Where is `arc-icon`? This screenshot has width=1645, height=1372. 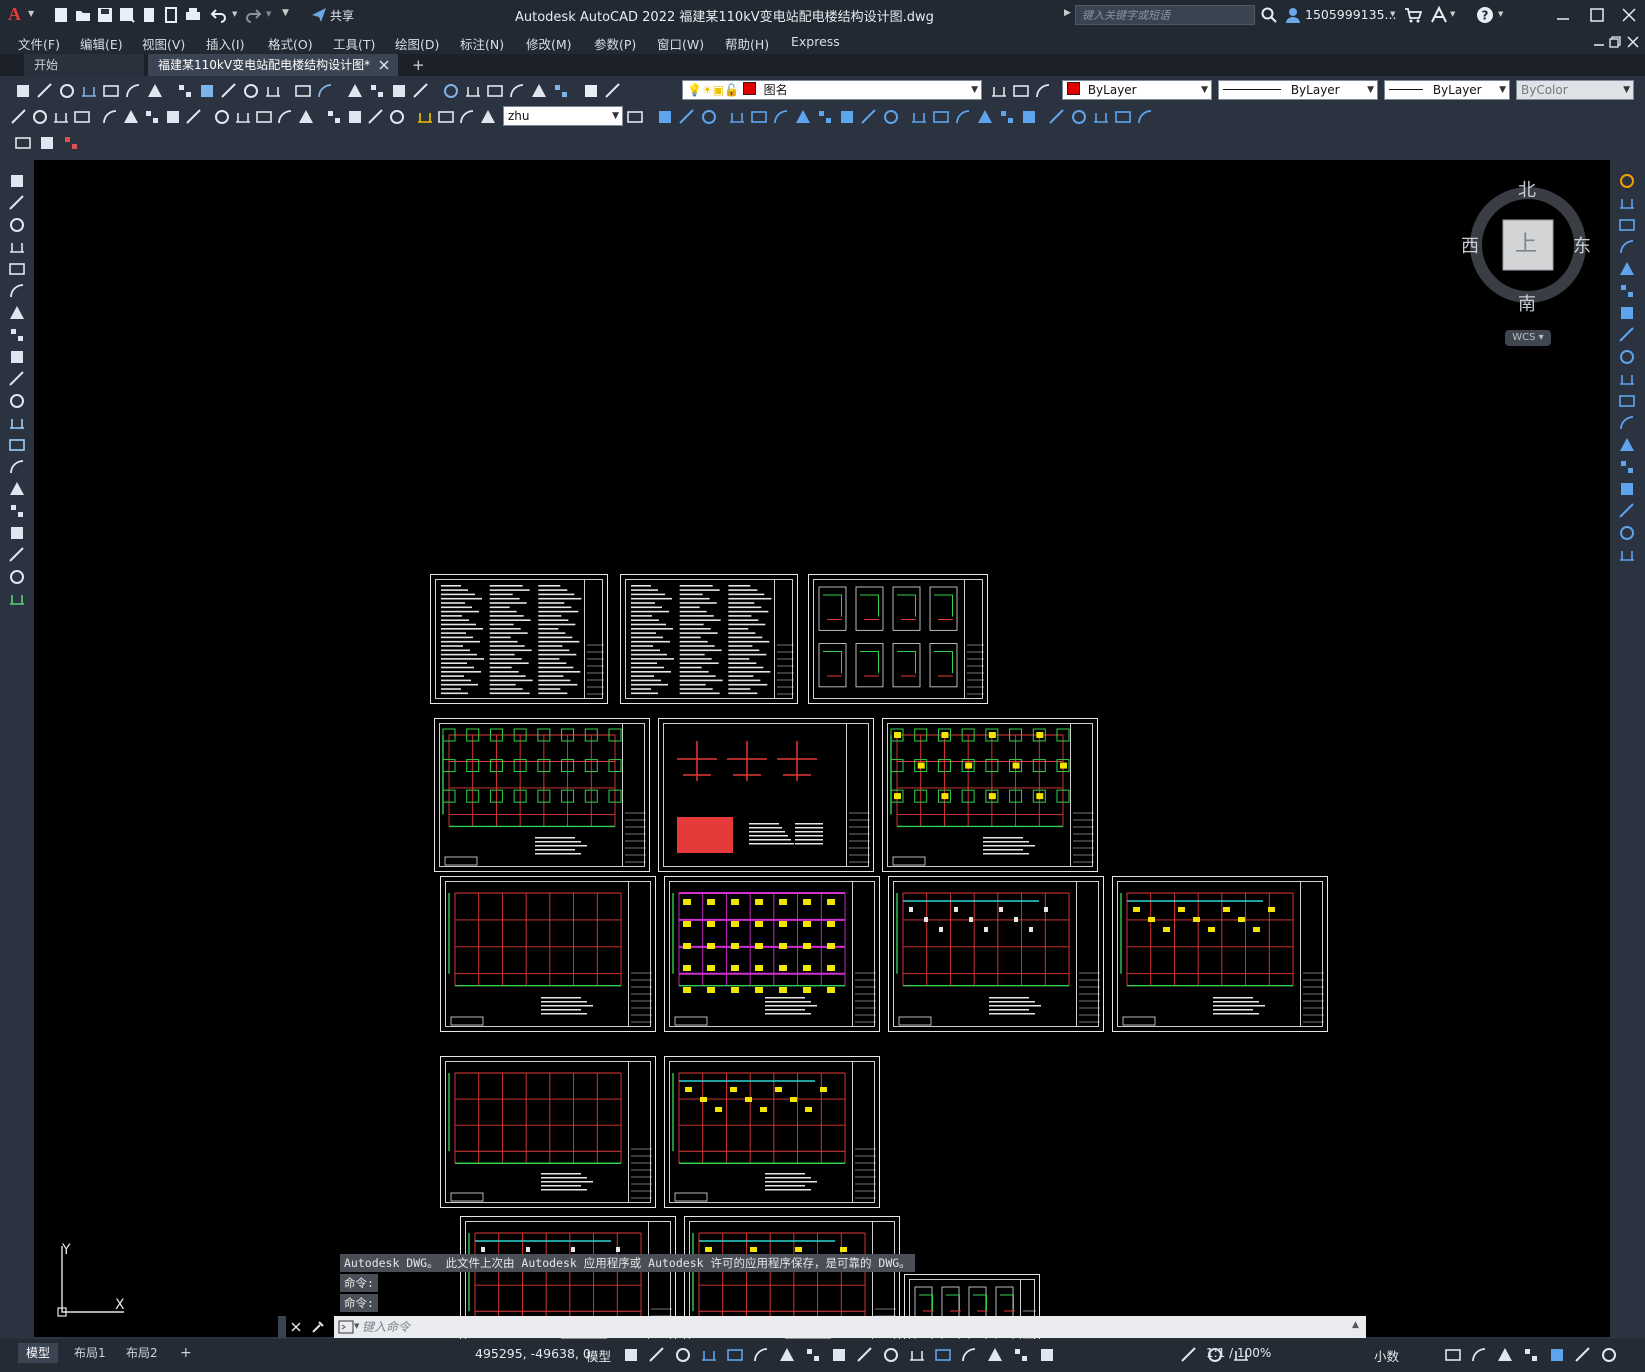
arc-icon is located at coordinates (17, 291).